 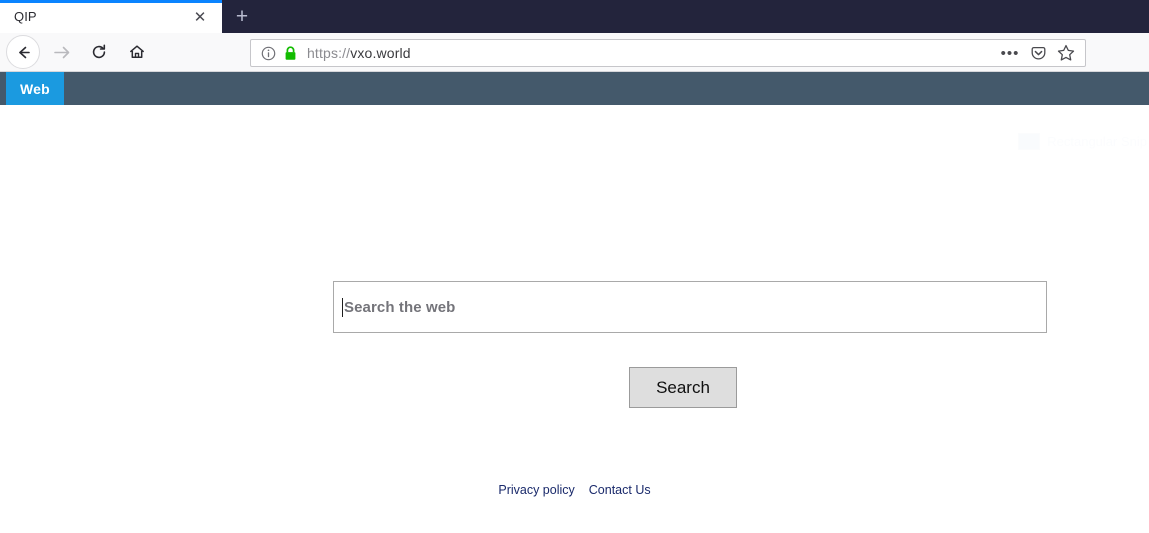 What do you see at coordinates (1066, 53) in the screenshot?
I see `bookmark-star-icon` at bounding box center [1066, 53].